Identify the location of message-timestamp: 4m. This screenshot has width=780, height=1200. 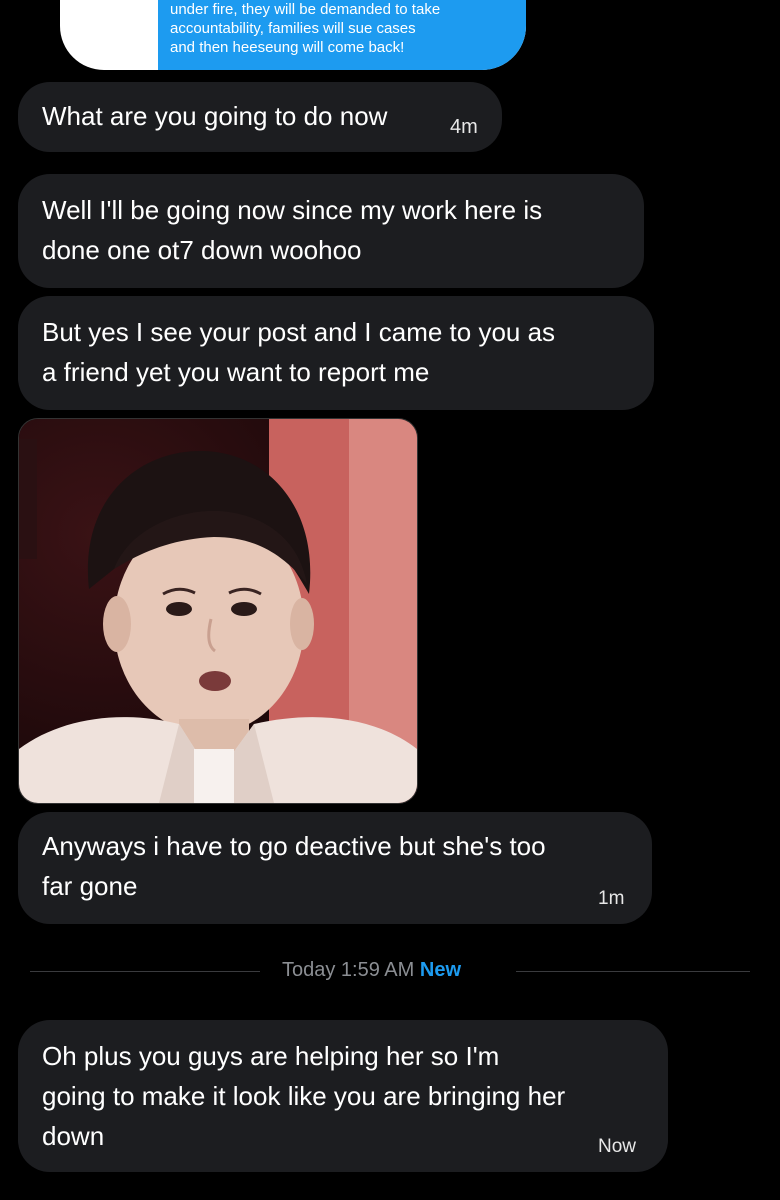
(464, 127).